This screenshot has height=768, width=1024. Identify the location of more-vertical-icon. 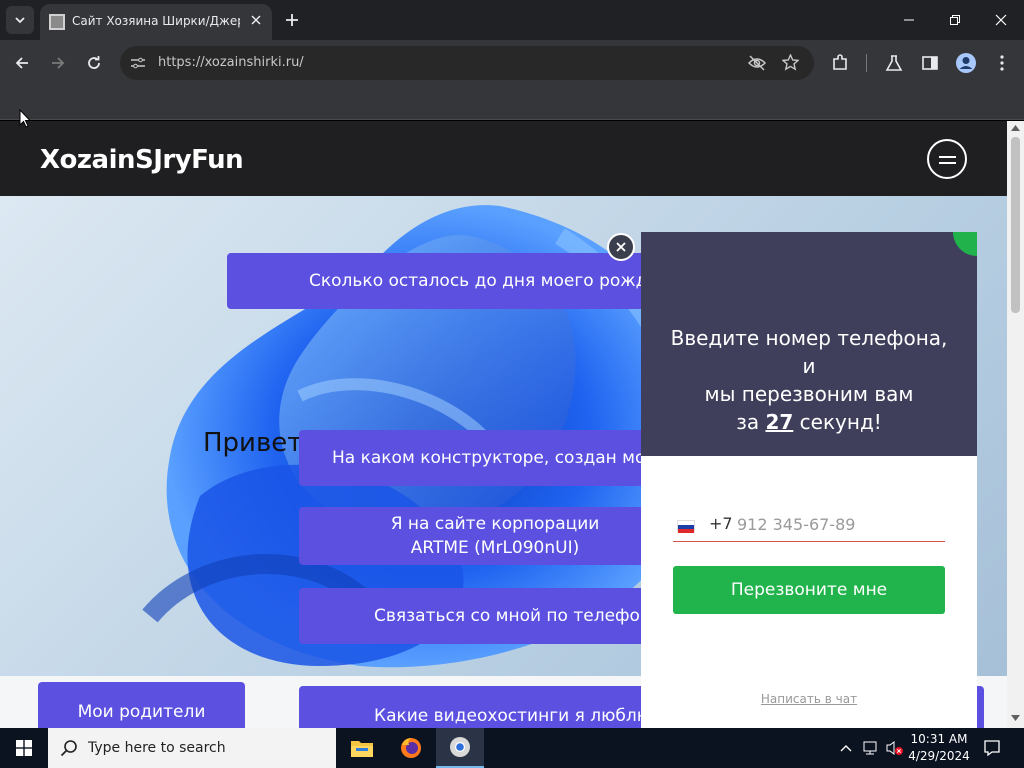
(1002, 63).